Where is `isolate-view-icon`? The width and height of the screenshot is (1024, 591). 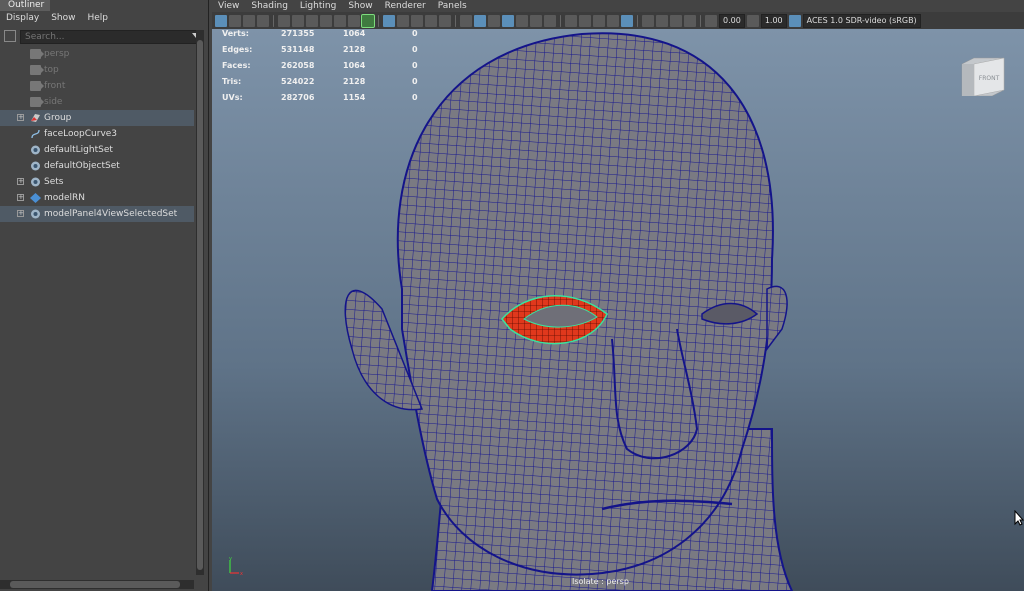 isolate-view-icon is located at coordinates (627, 20).